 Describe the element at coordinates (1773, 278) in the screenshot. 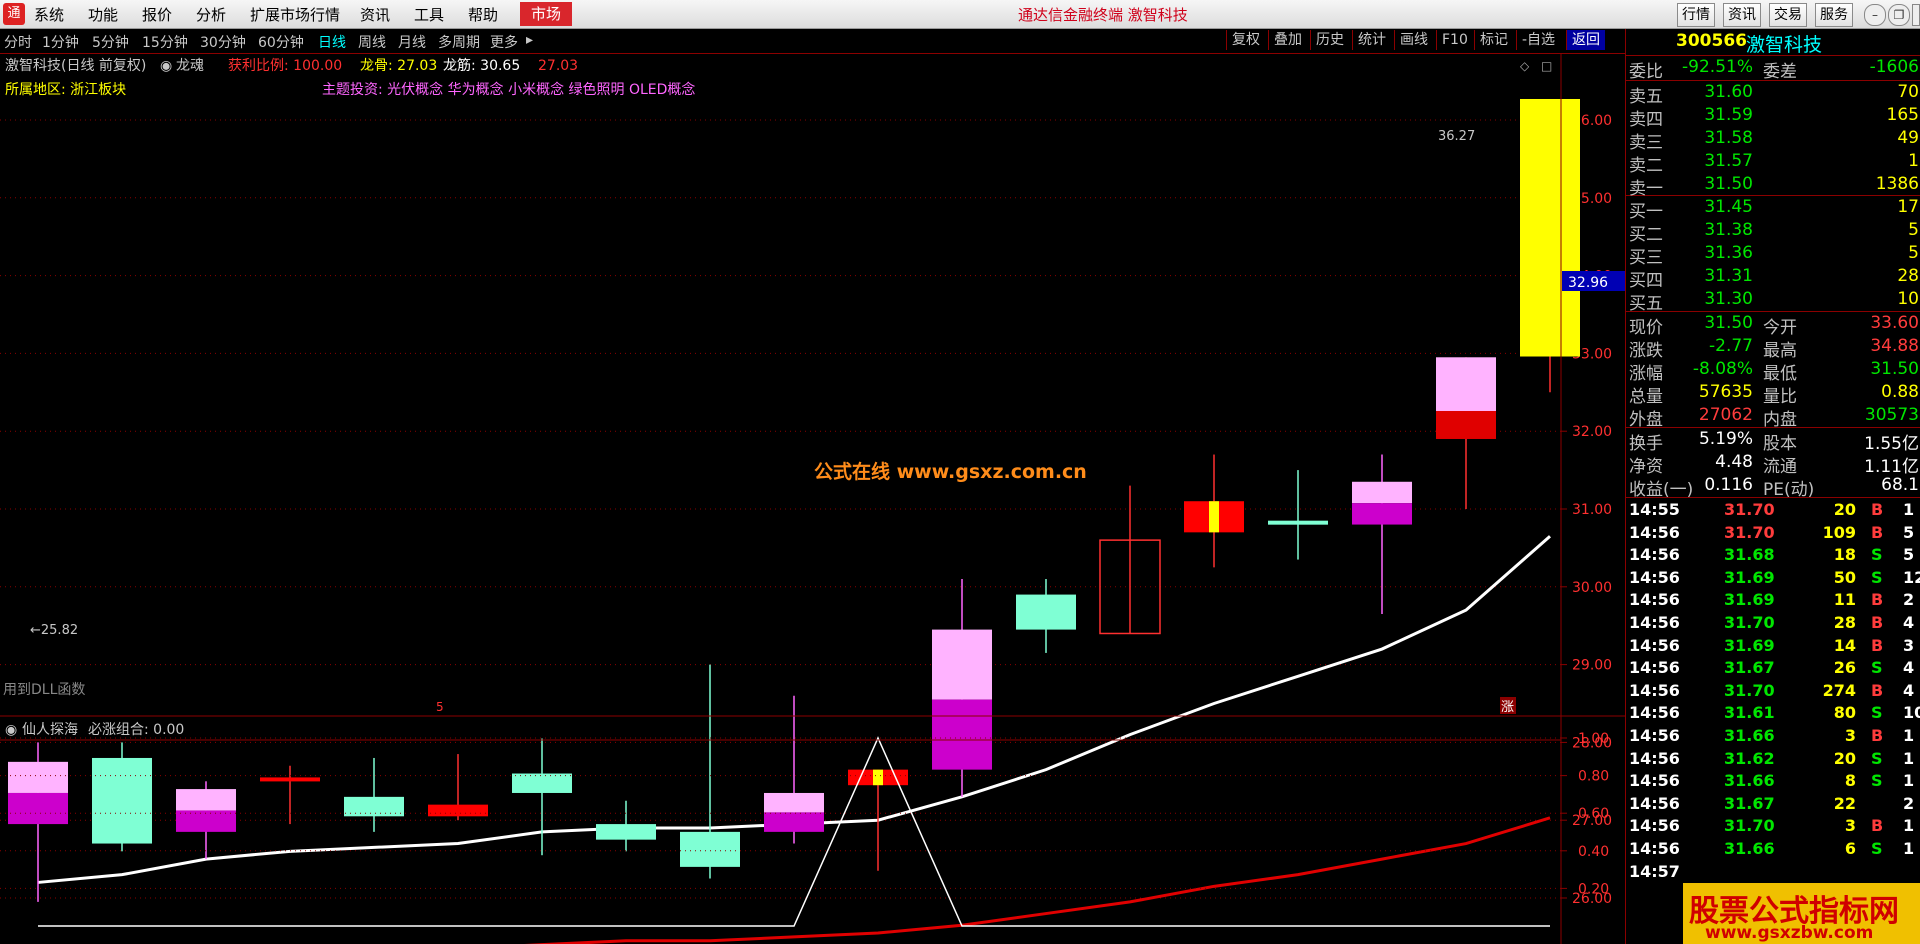

I see `bid-row: 买四 31.31 28` at that location.